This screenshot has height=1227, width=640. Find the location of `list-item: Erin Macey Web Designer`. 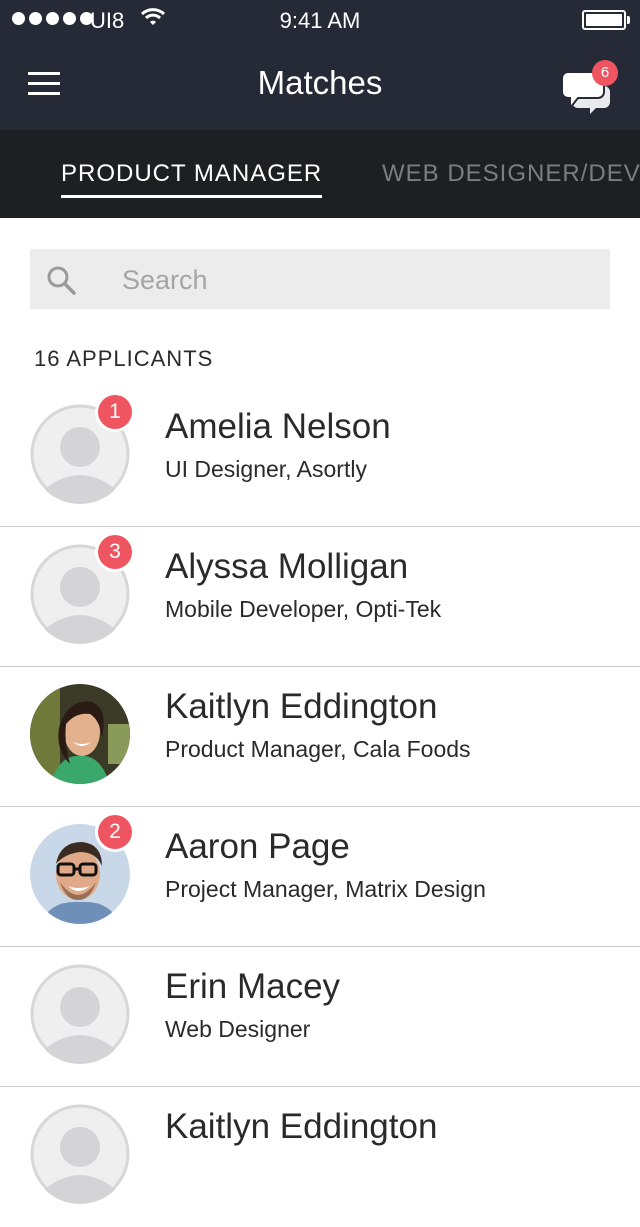

list-item: Erin Macey Web Designer is located at coordinates (320, 1017).